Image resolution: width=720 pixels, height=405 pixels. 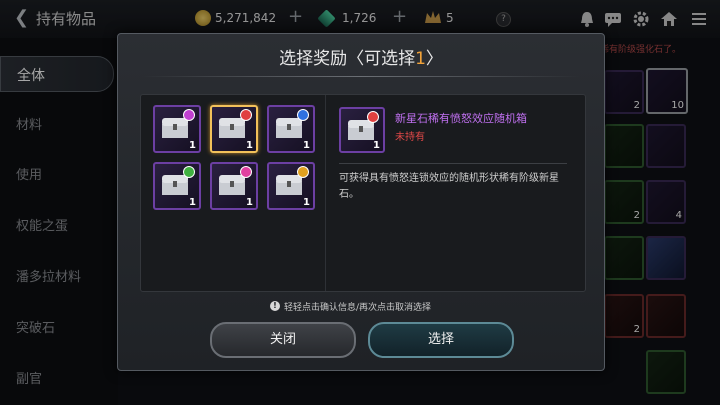 I want to click on item-name: 新星石稀有愤怒效应随机箱, so click(x=461, y=118).